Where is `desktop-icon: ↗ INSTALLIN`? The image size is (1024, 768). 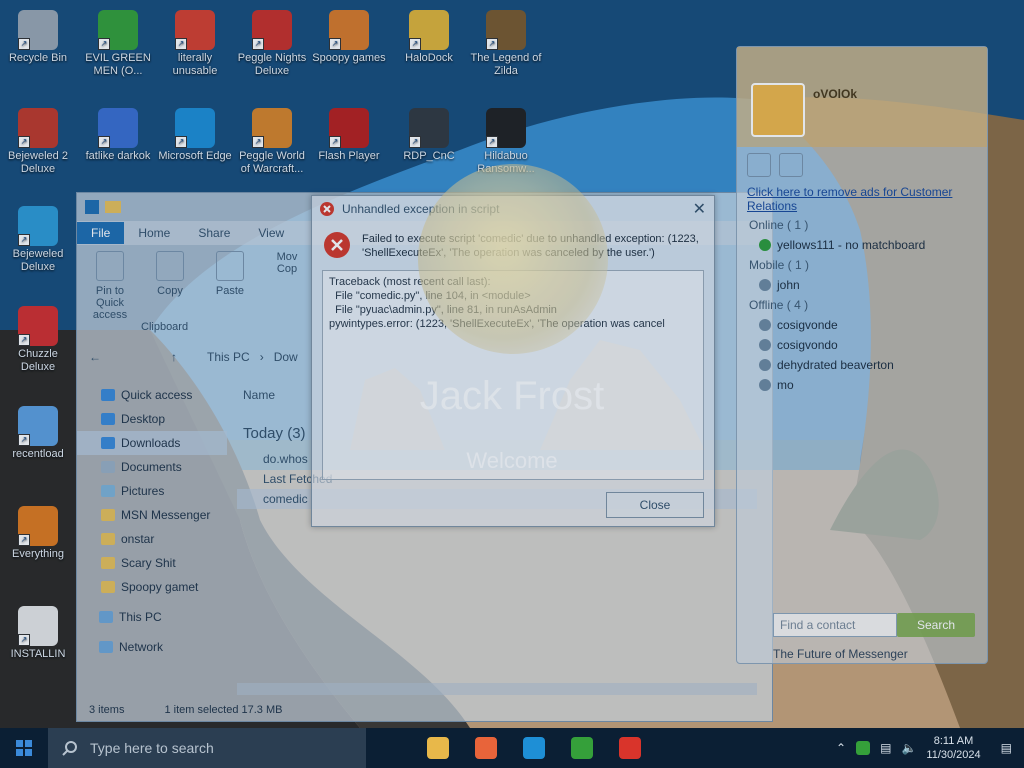
desktop-icon: ↗ INSTALLIN is located at coordinates (38, 633).